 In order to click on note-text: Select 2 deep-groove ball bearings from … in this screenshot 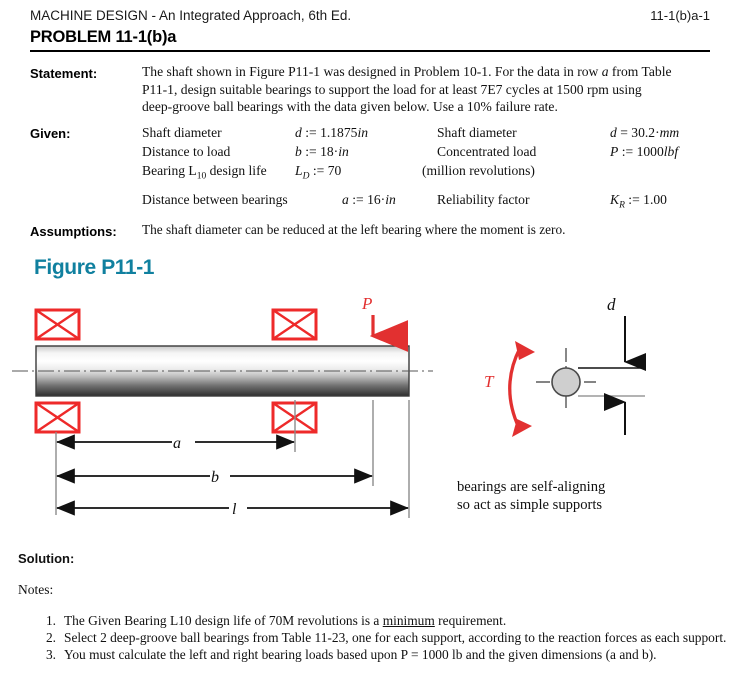, I will do `click(395, 637)`.